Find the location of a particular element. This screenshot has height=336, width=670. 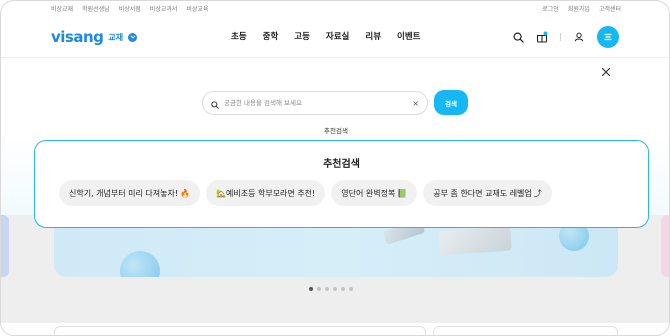

signup-link: 회원가입 is located at coordinates (579, 8).